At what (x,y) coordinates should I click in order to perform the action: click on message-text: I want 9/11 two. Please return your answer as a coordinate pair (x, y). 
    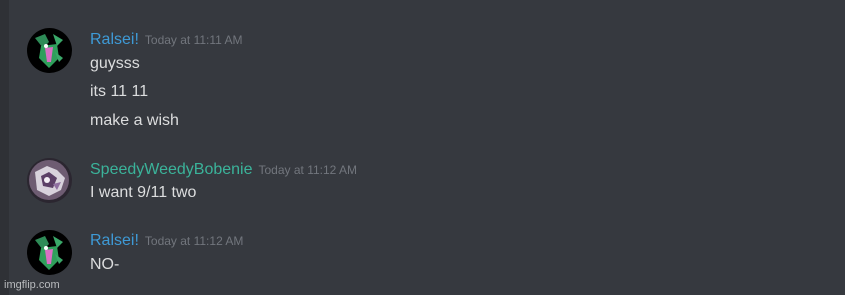
    Looking at the image, I should click on (143, 192).